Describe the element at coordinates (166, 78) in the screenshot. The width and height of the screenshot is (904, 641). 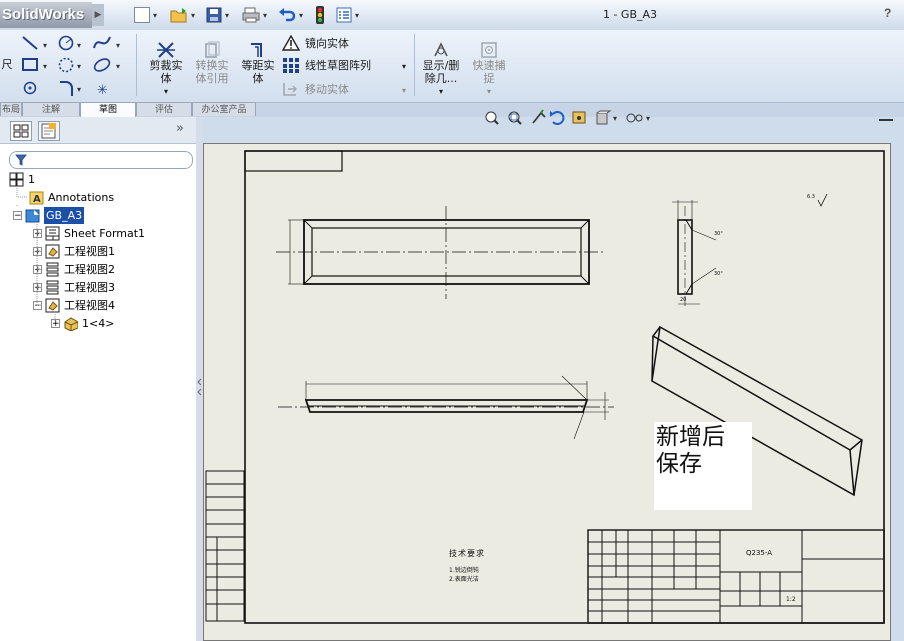
I see `trim-label-line2: 体` at that location.